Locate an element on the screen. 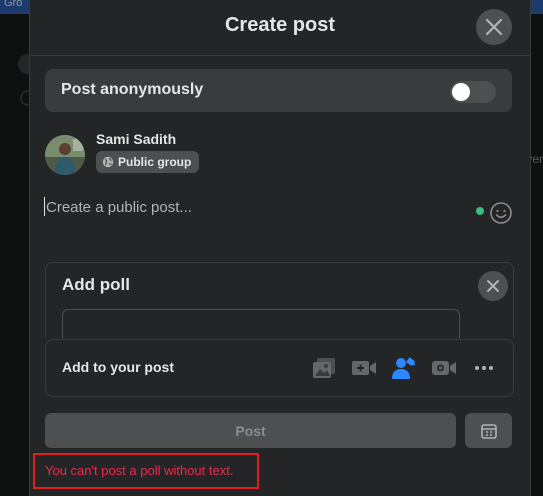  post-button: Post is located at coordinates (250, 430).